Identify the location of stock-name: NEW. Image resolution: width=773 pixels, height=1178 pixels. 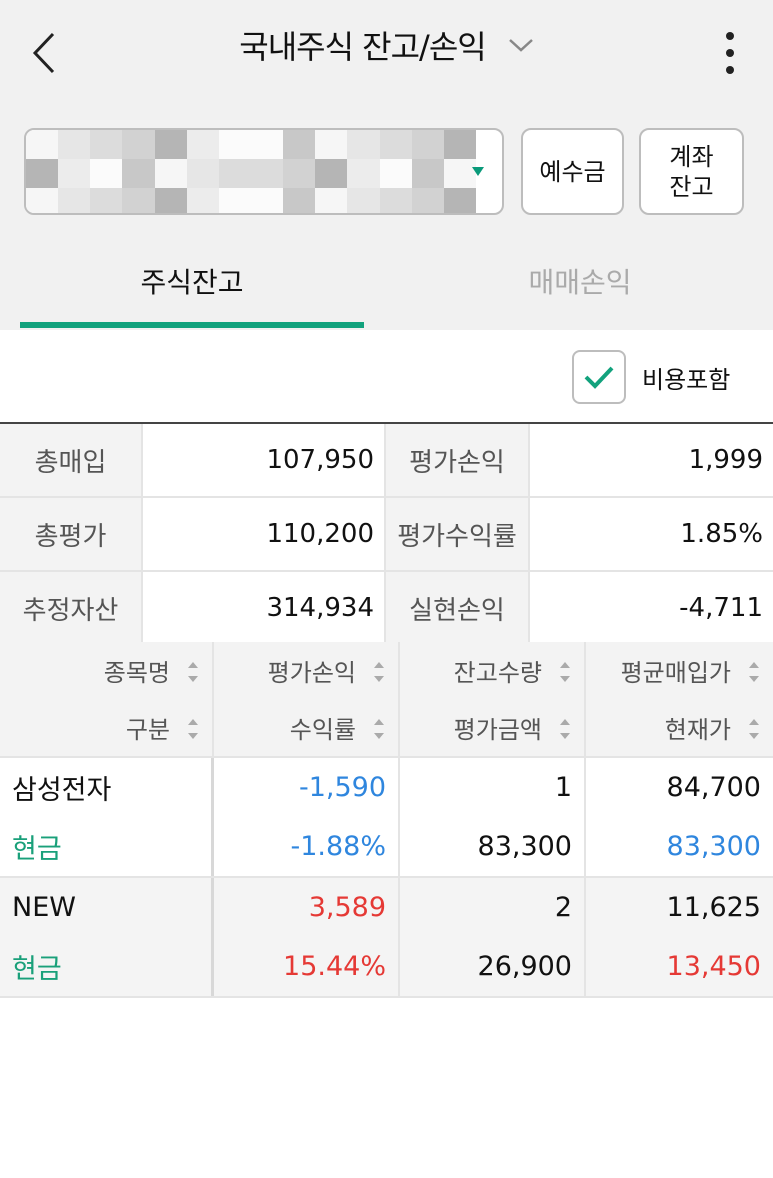
(44, 907).